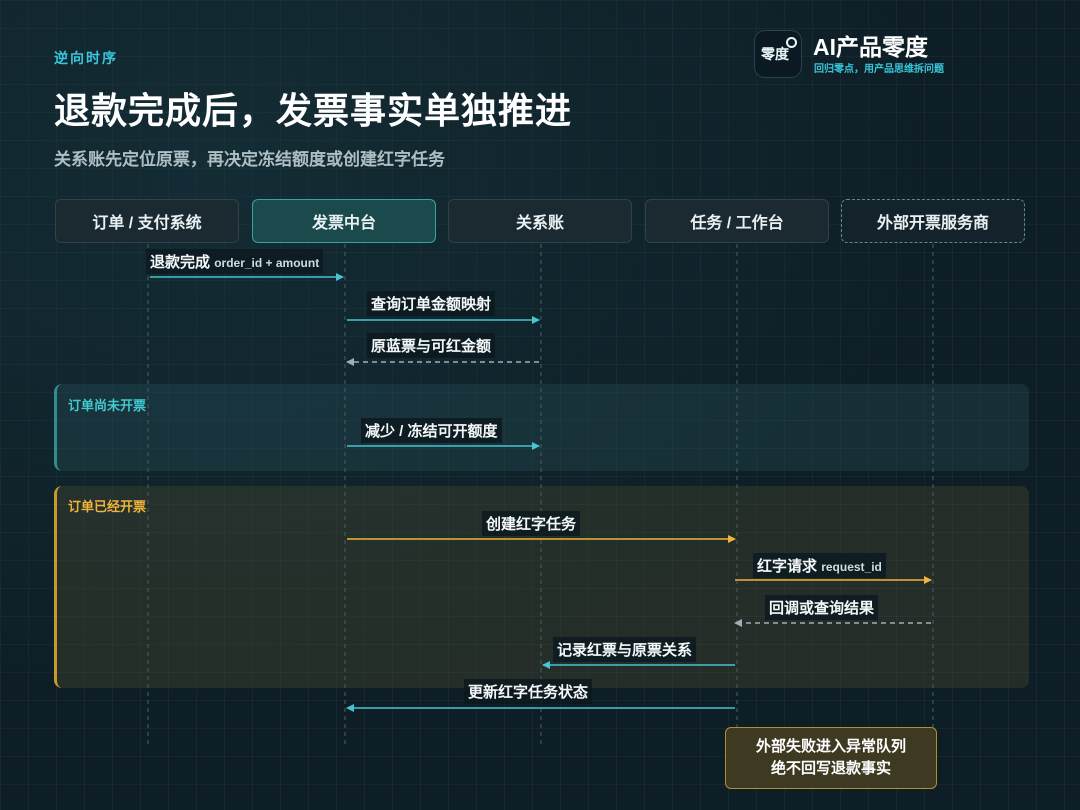 This screenshot has height=810, width=1080. Describe the element at coordinates (787, 566) in the screenshot. I see `message-text: 红字请求` at that location.